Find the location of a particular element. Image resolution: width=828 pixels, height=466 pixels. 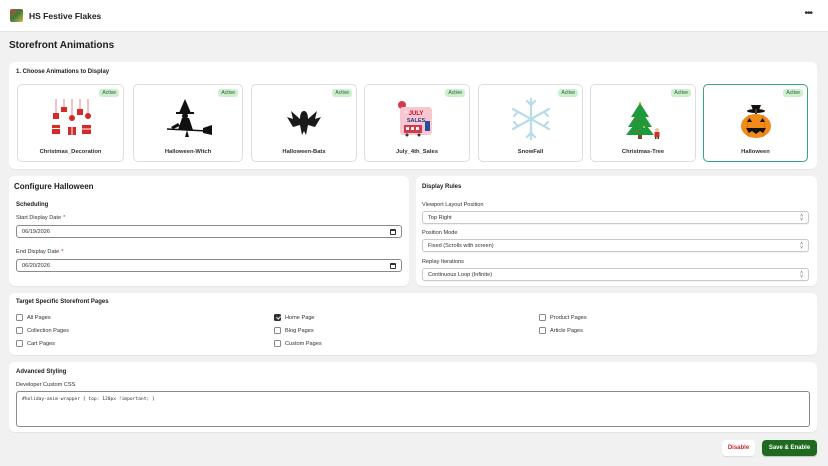

animation-name: Christmas_Decoration is located at coordinates (70, 152).